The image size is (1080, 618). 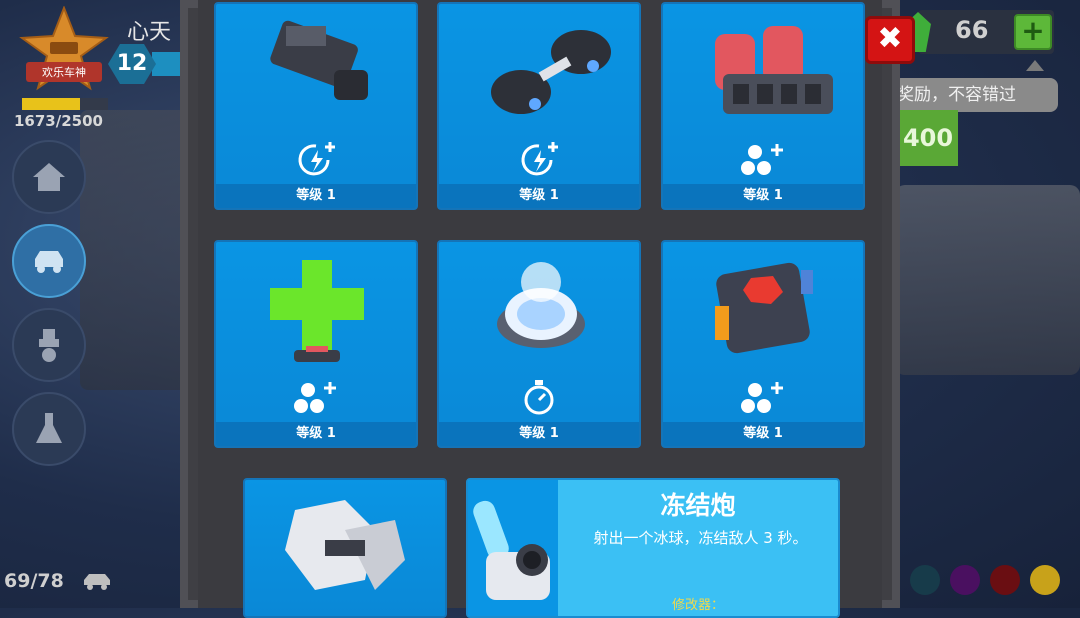 What do you see at coordinates (539, 397) in the screenshot?
I see `stopwatch-icon` at bounding box center [539, 397].